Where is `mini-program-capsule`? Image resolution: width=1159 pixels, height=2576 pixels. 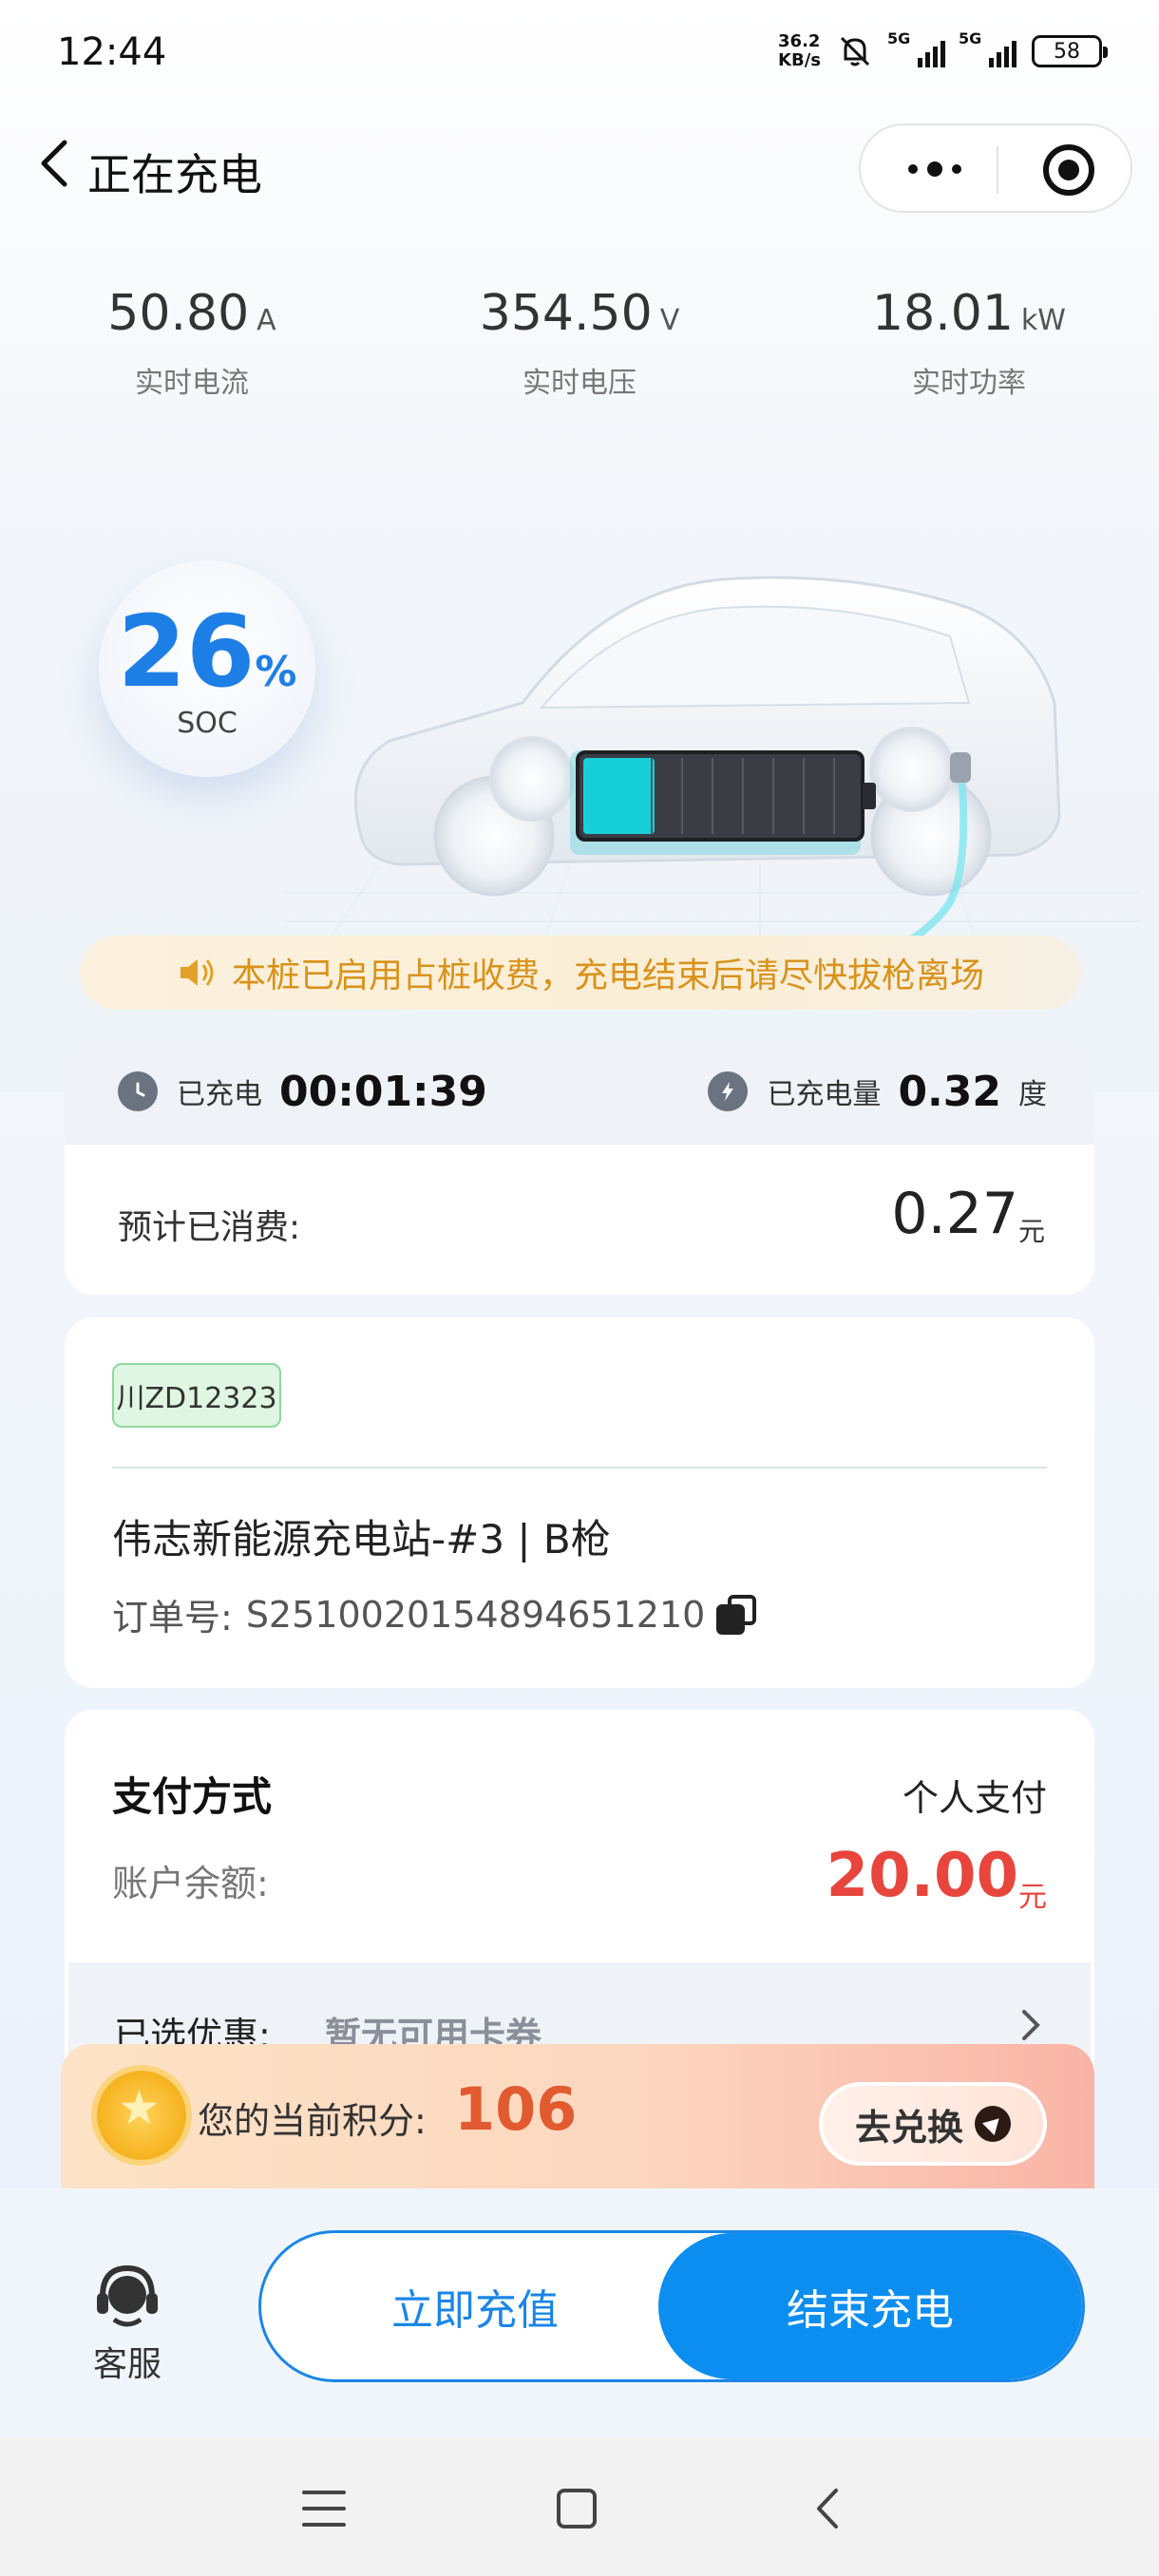 mini-program-capsule is located at coordinates (995, 168).